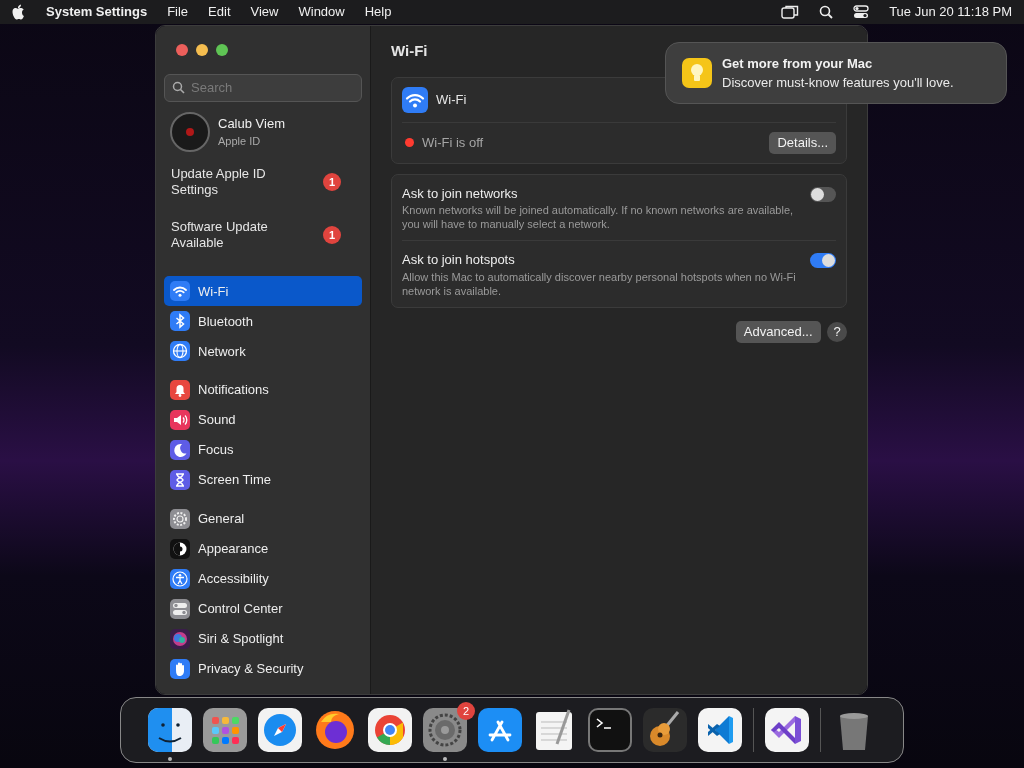 This screenshot has width=1024, height=768. I want to click on option-title: Ask to join networks, so click(460, 193).